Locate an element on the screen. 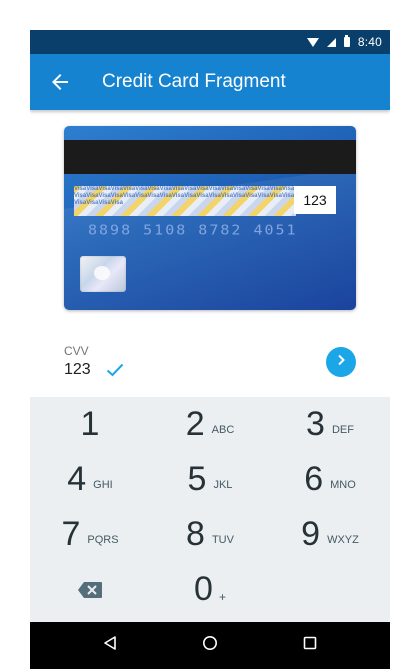 This screenshot has height=669, width=420. status-time: 8:40 is located at coordinates (369, 42).